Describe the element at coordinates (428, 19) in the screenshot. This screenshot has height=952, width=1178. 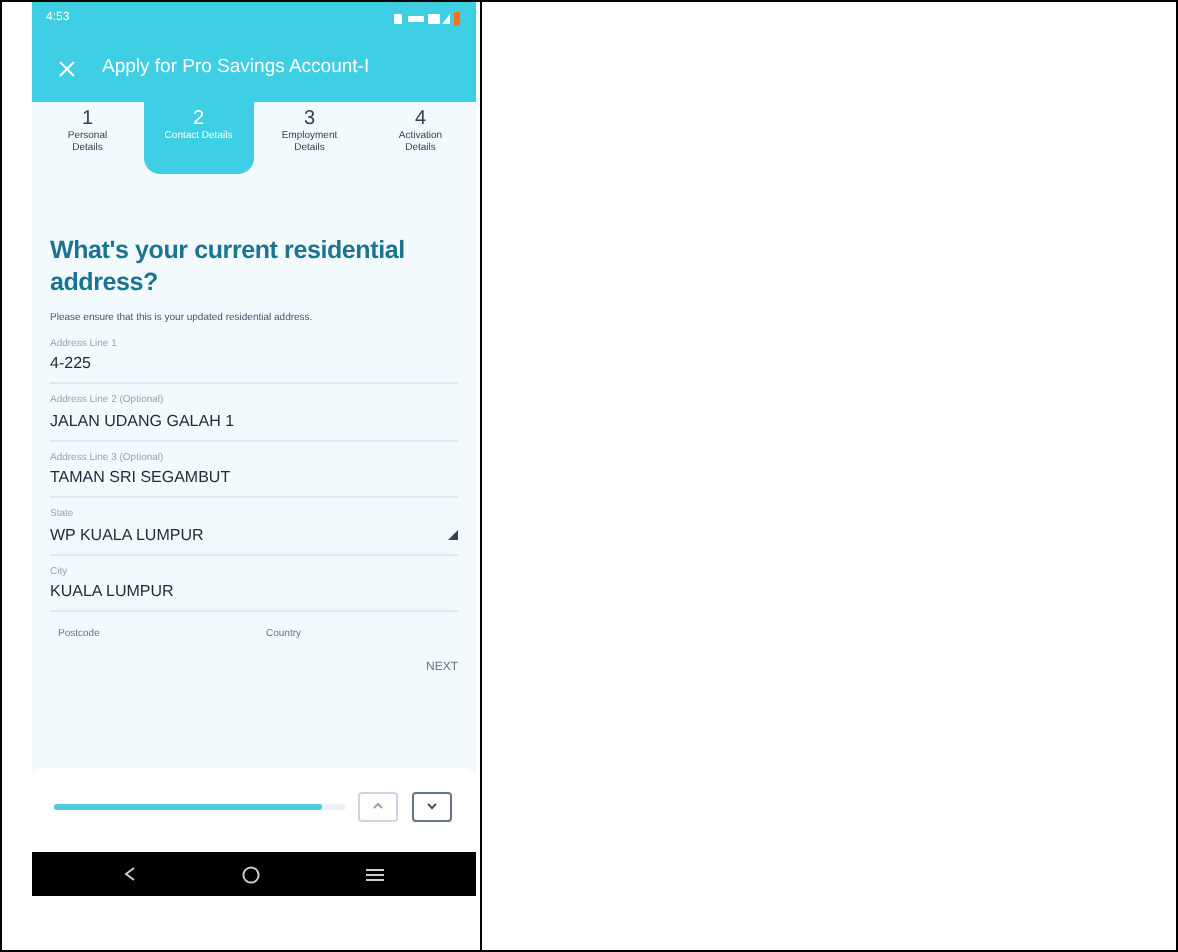
I see `status-icons` at that location.